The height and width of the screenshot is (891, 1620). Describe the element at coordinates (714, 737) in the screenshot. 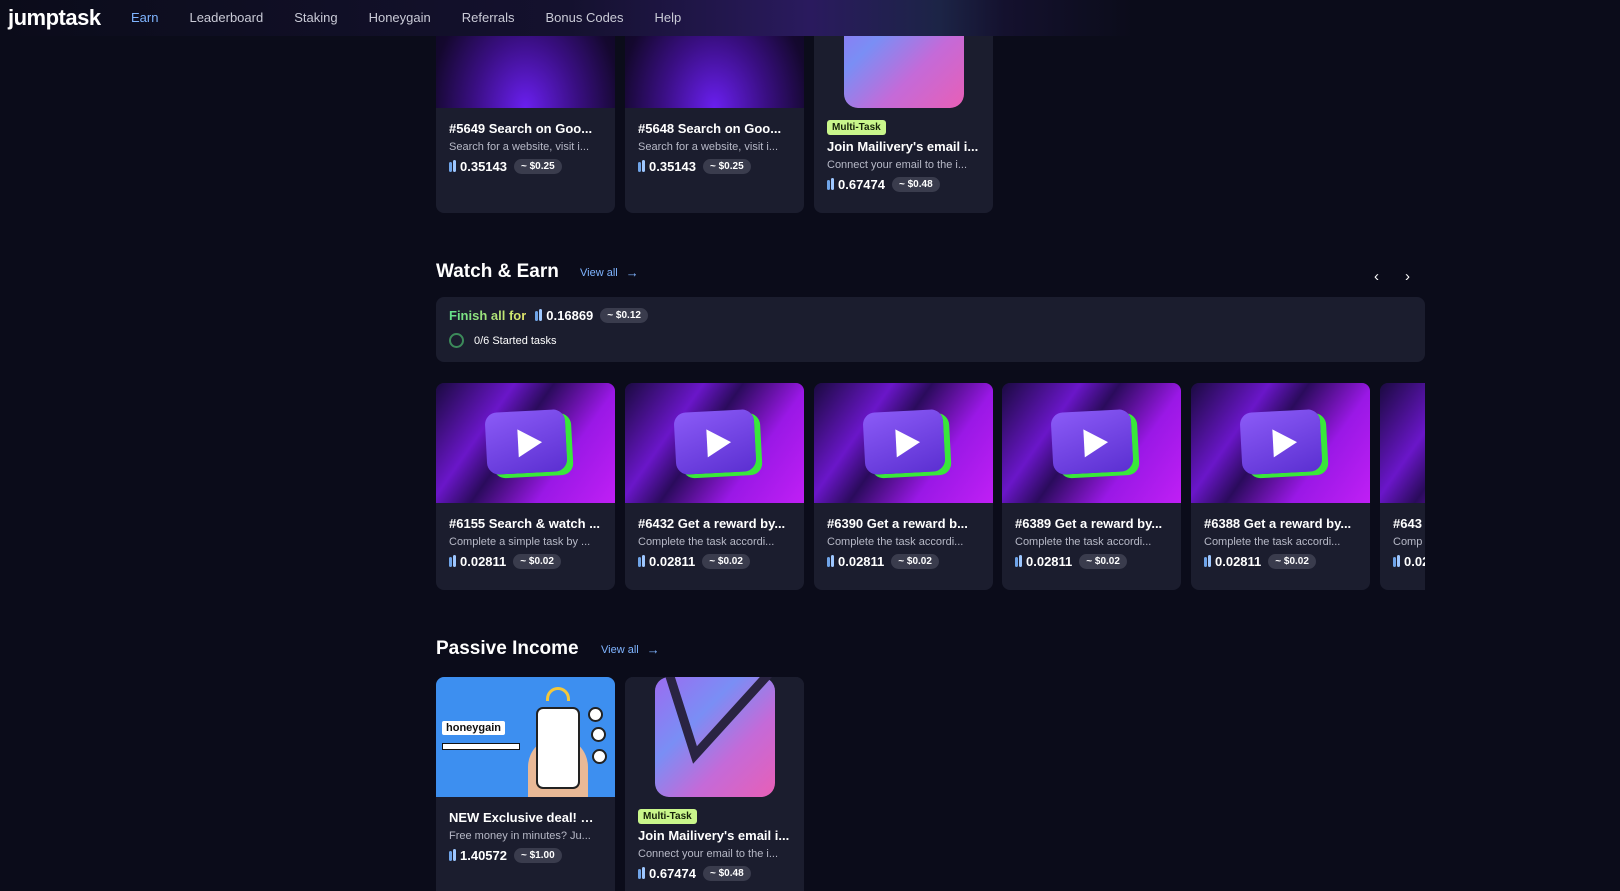

I see `mailivery-icon` at that location.